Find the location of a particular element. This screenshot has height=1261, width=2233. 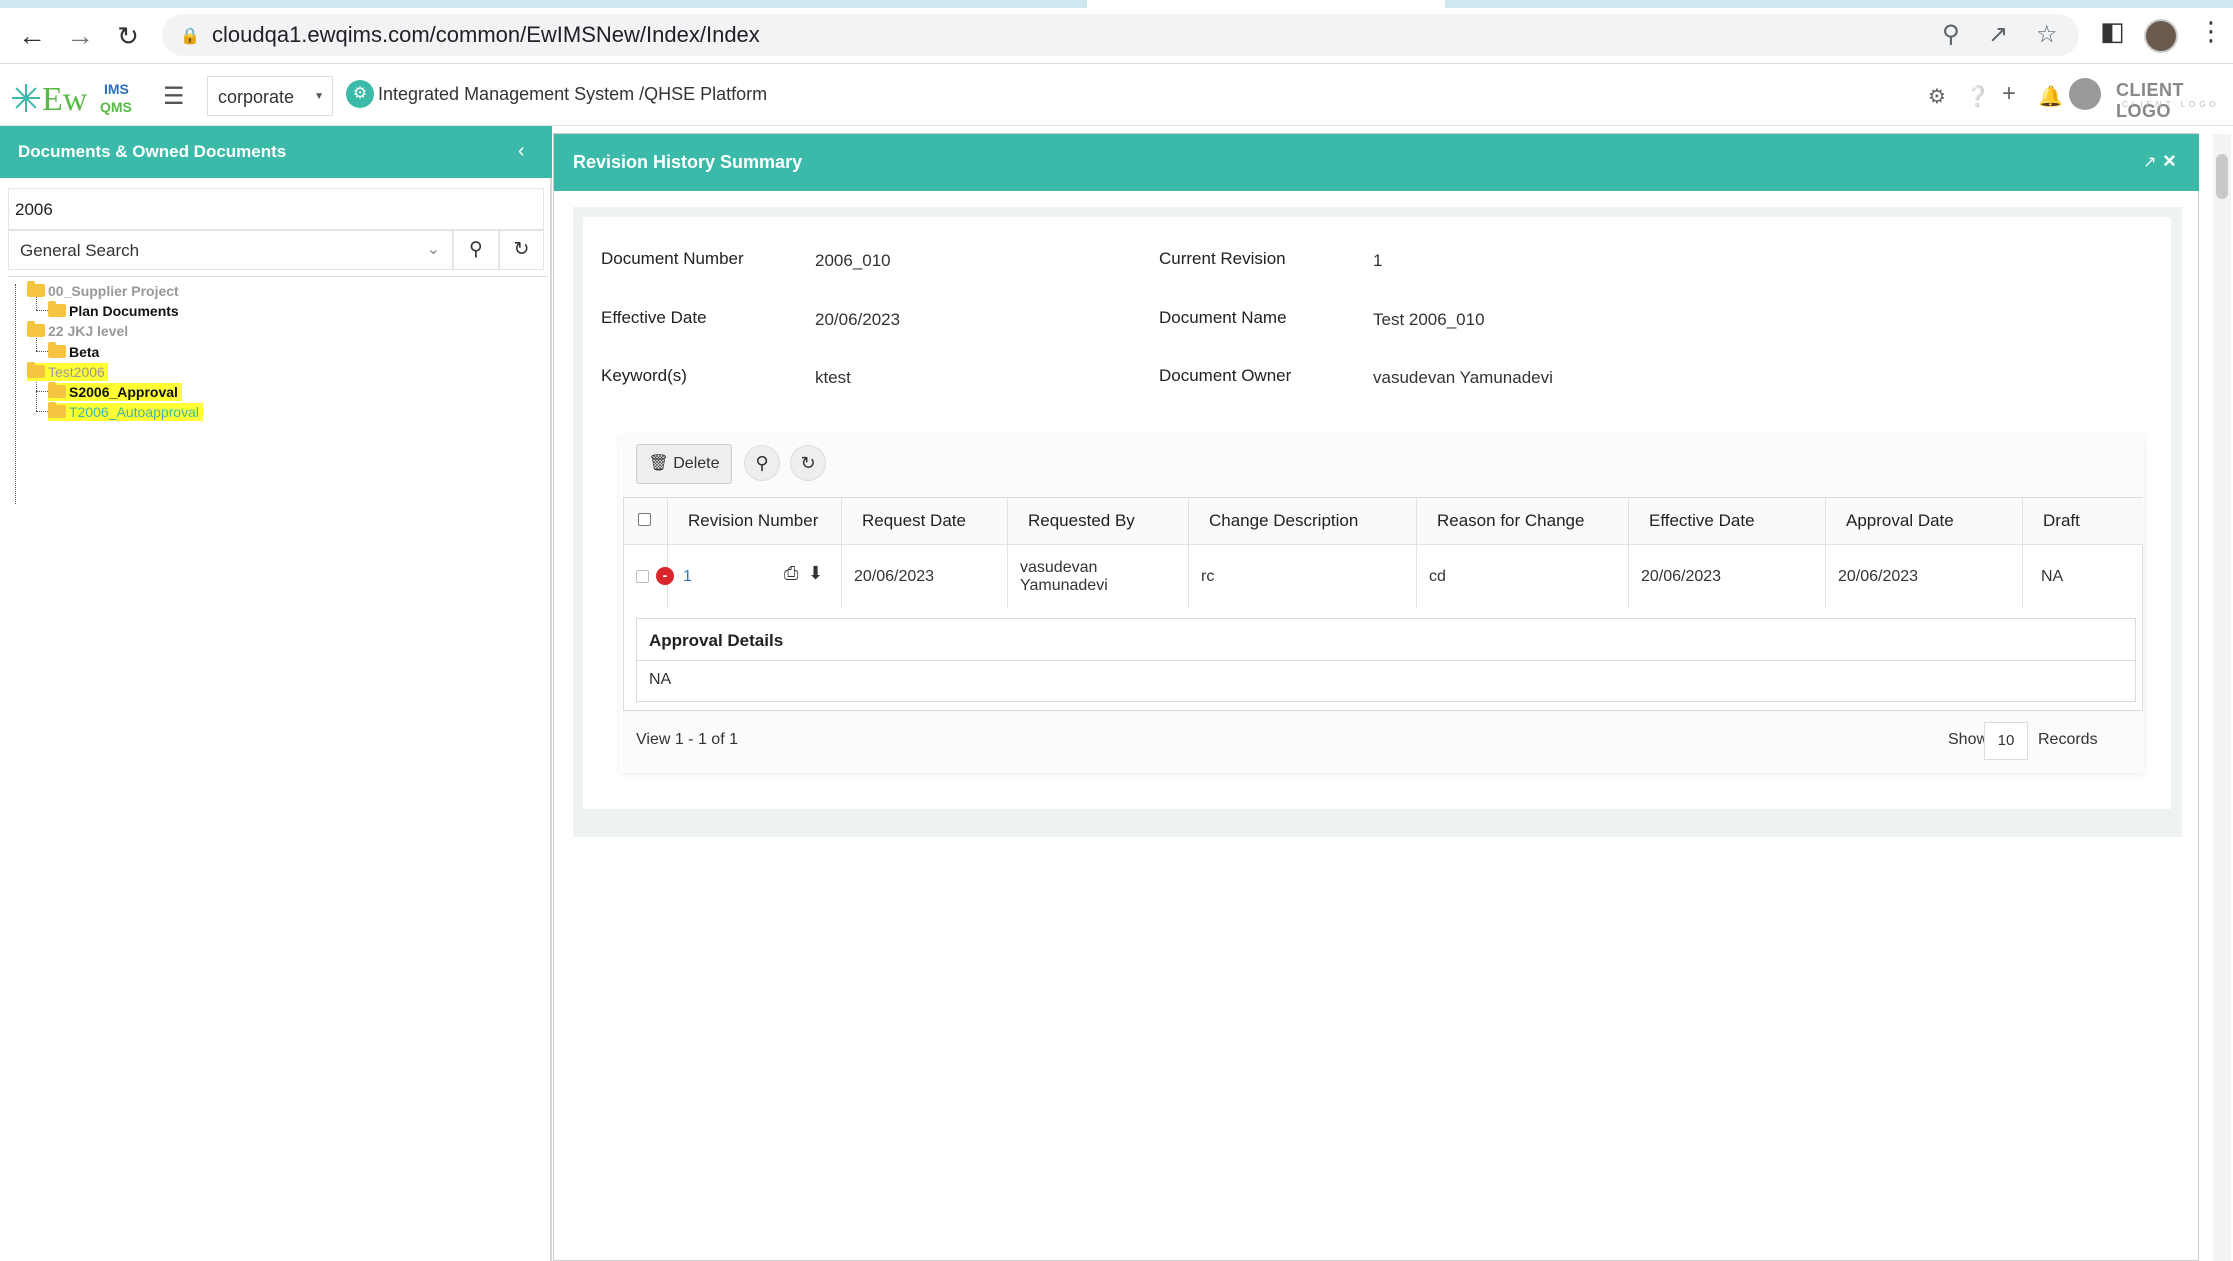

svg-text: IMS is located at coordinates (116, 89).